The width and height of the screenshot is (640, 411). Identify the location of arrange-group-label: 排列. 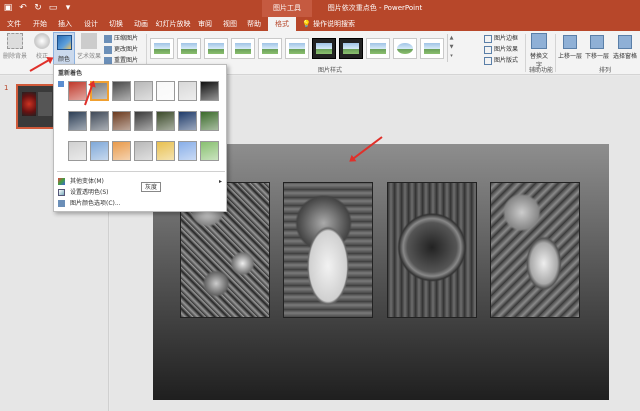
(604, 70).